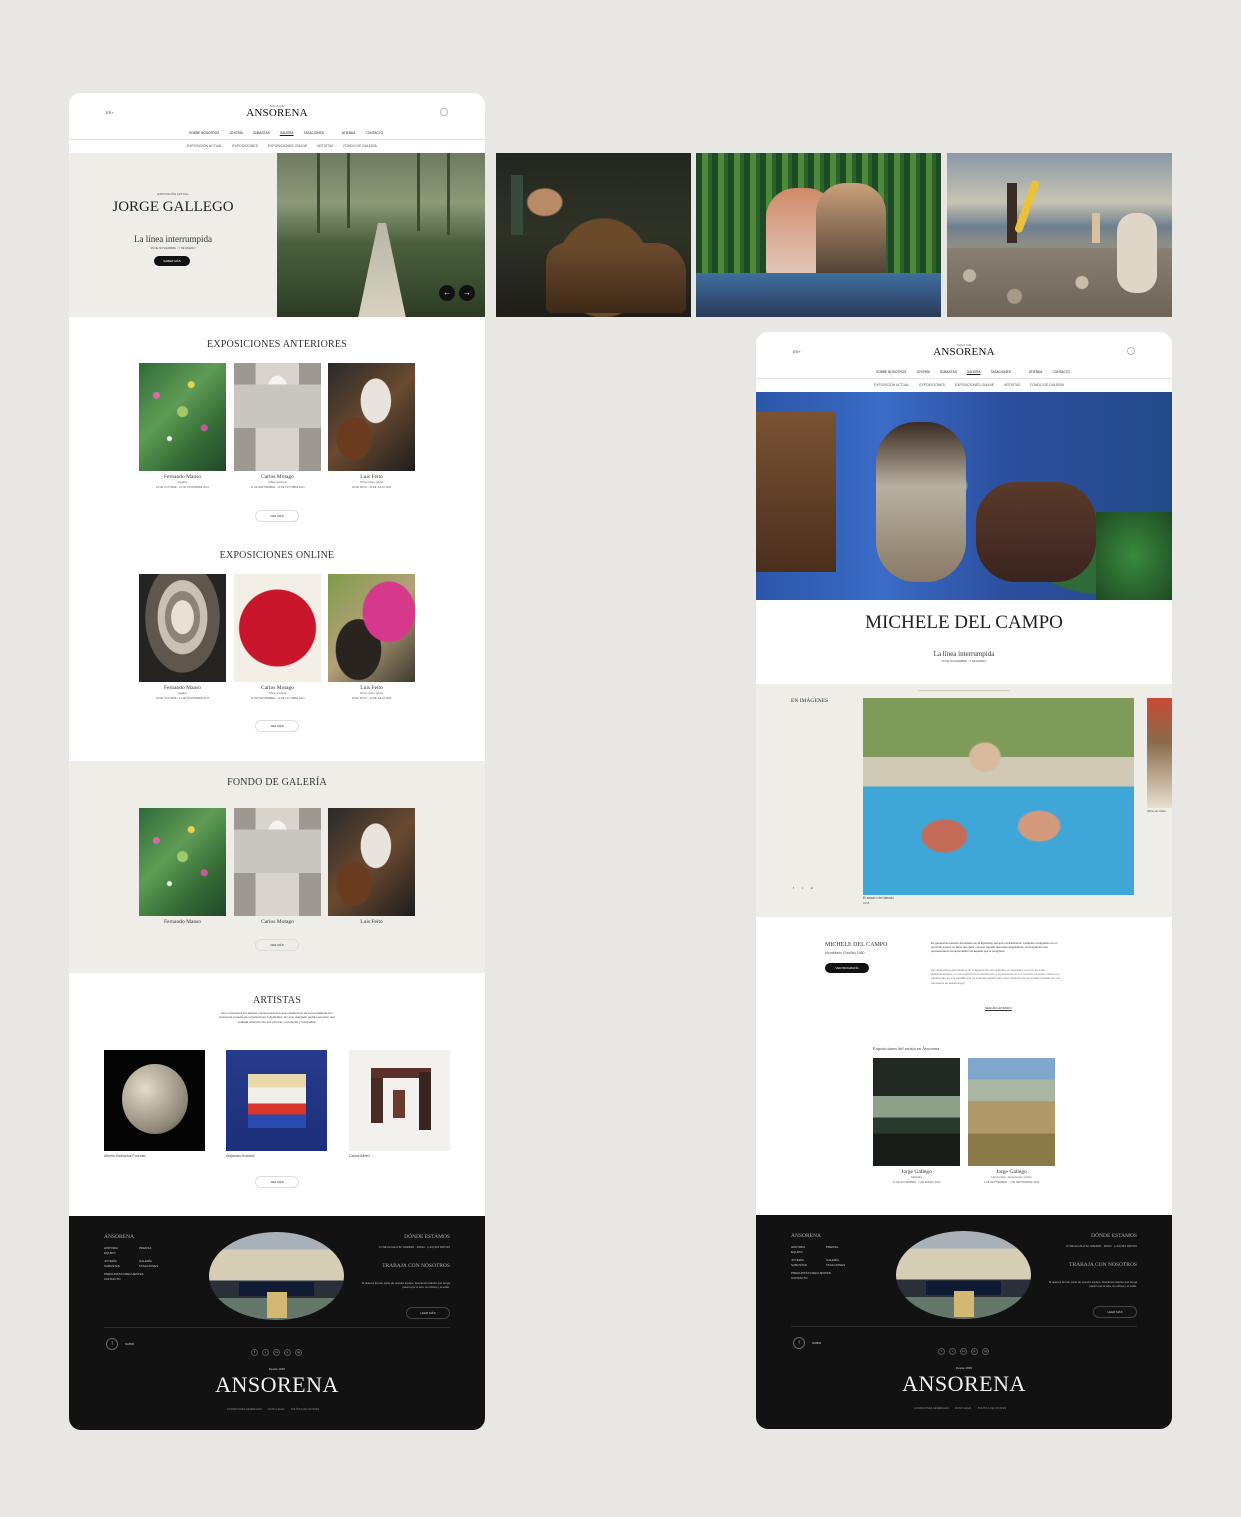 This screenshot has width=1241, height=1517. What do you see at coordinates (998, 796) in the screenshot?
I see `gallery-main-image` at bounding box center [998, 796].